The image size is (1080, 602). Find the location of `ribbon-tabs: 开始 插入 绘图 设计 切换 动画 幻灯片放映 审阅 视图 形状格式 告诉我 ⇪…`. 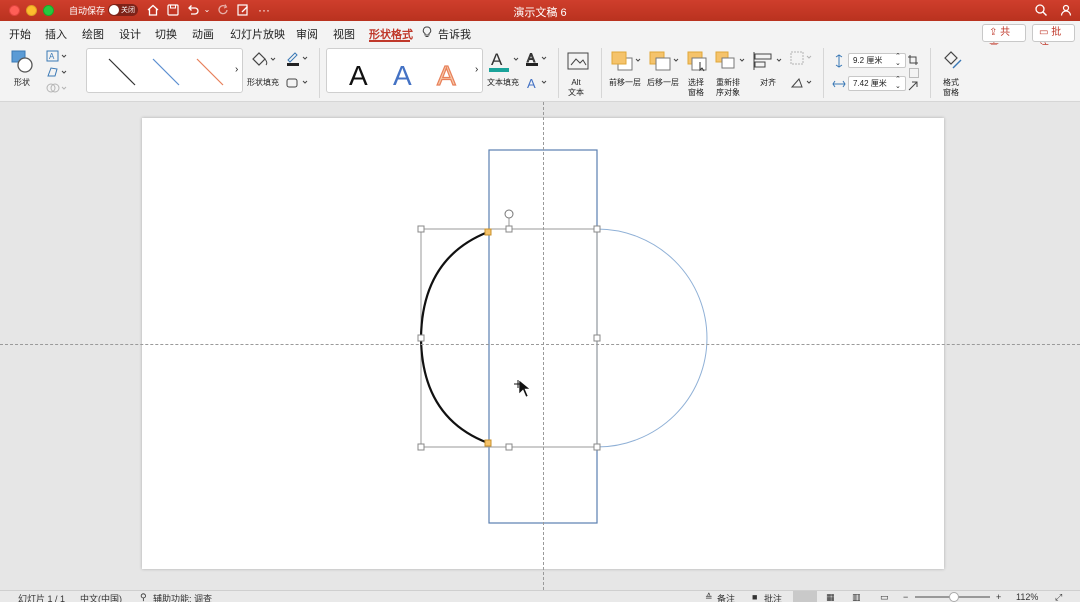

ribbon-tabs: 开始 插入 绘图 设计 切换 动画 幻灯片放映 审阅 视图 形状格式 告诉我 ⇪… is located at coordinates (540, 37).